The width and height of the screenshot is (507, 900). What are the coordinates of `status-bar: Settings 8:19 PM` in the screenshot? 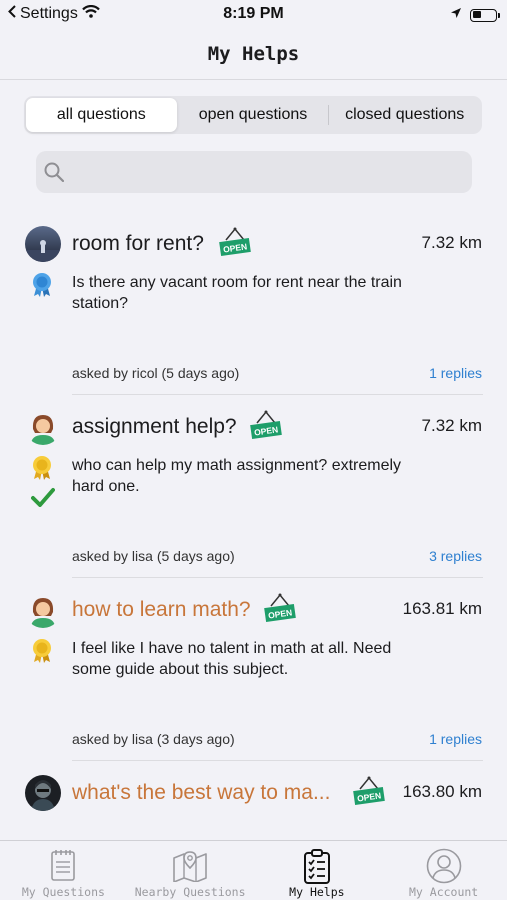 It's located at (253, 15).